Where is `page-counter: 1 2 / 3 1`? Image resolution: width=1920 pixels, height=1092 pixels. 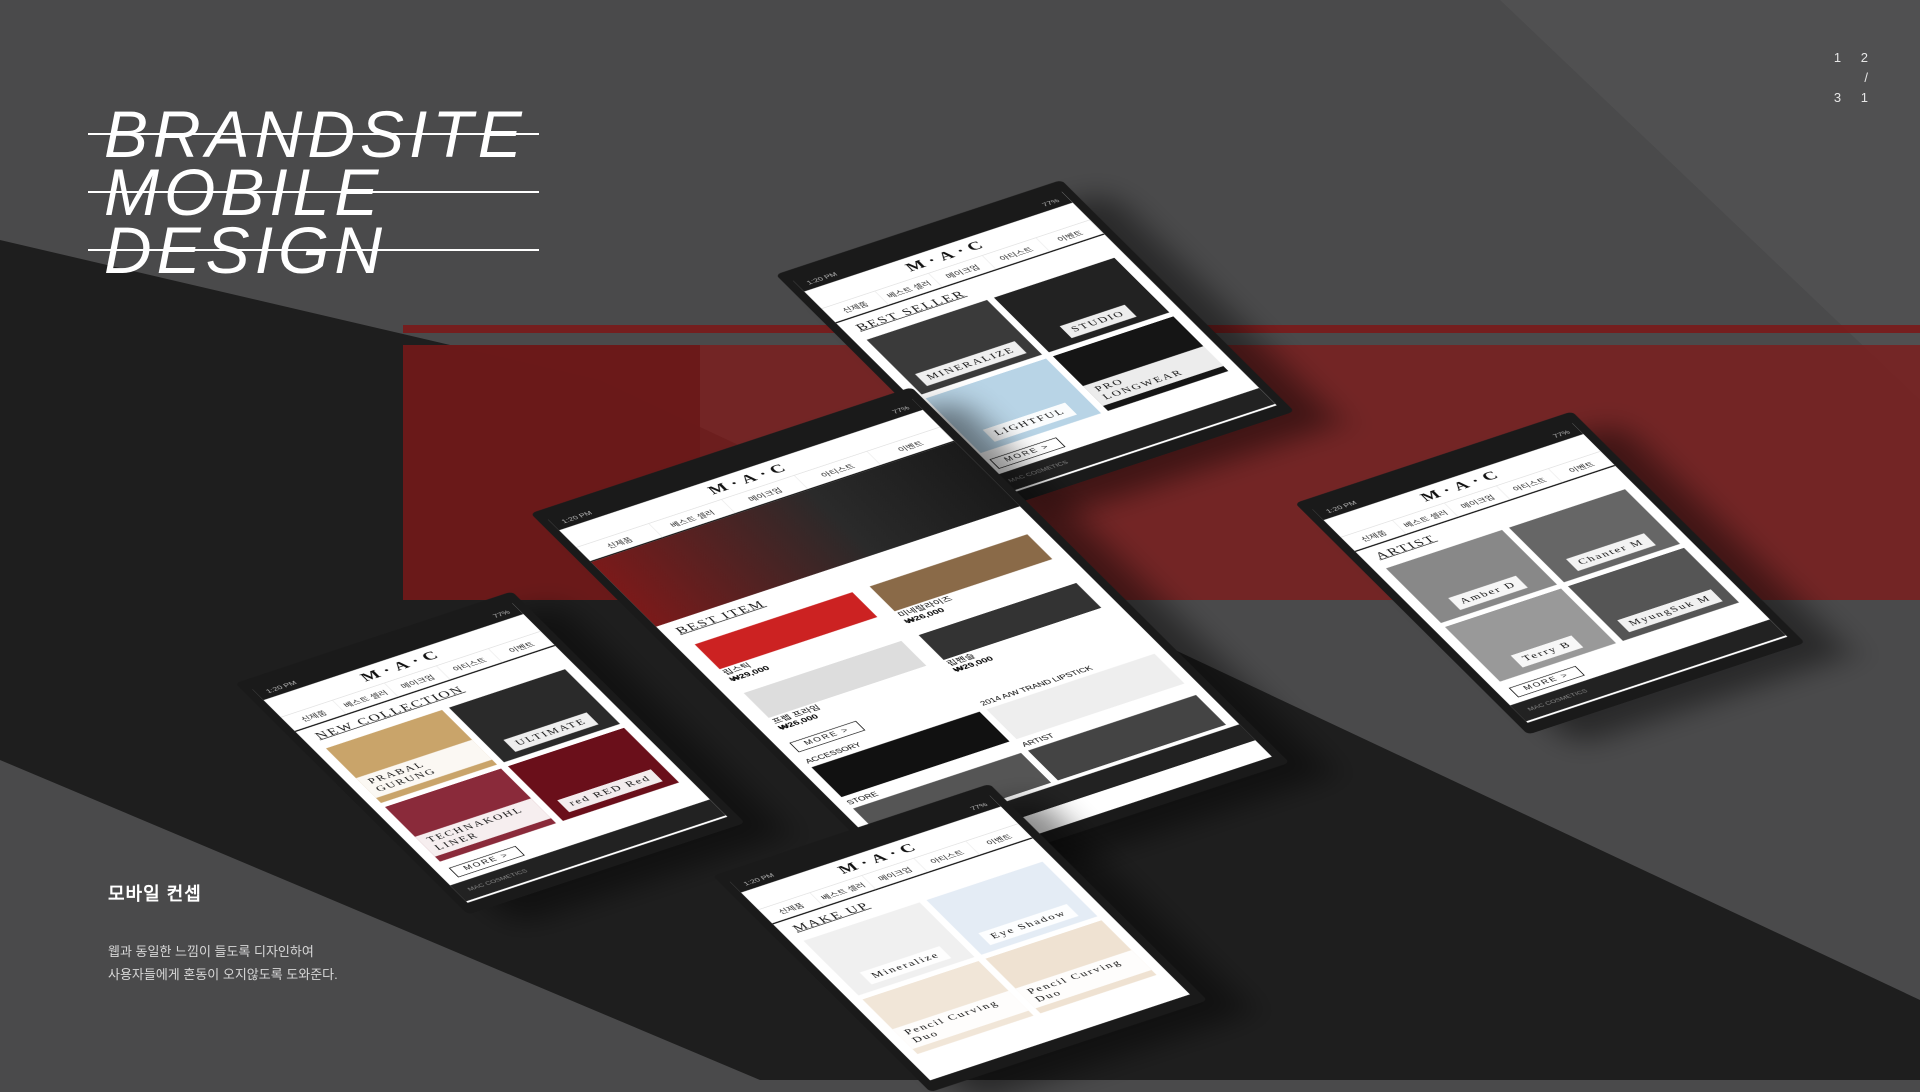
page-counter: 1 2 / 3 1 is located at coordinates (1855, 78).